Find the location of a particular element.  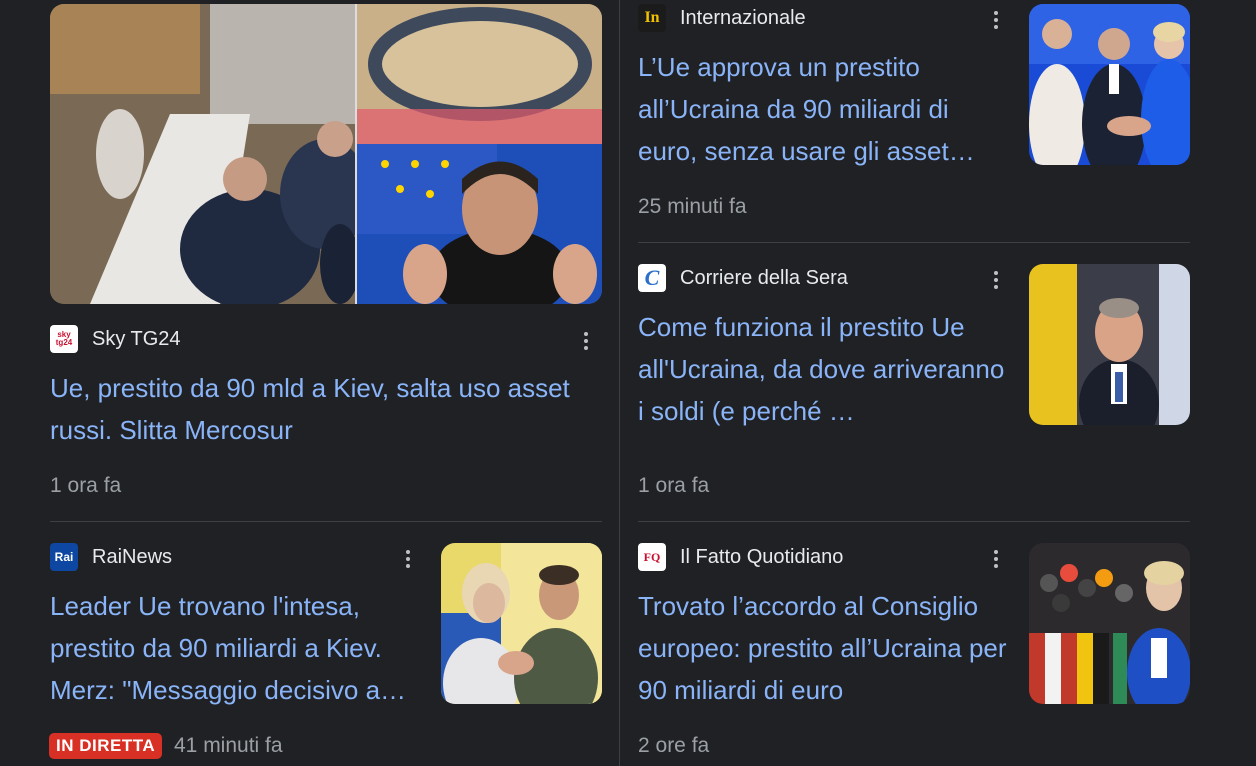

article-timestamp: 41 minuti fa is located at coordinates (228, 745).